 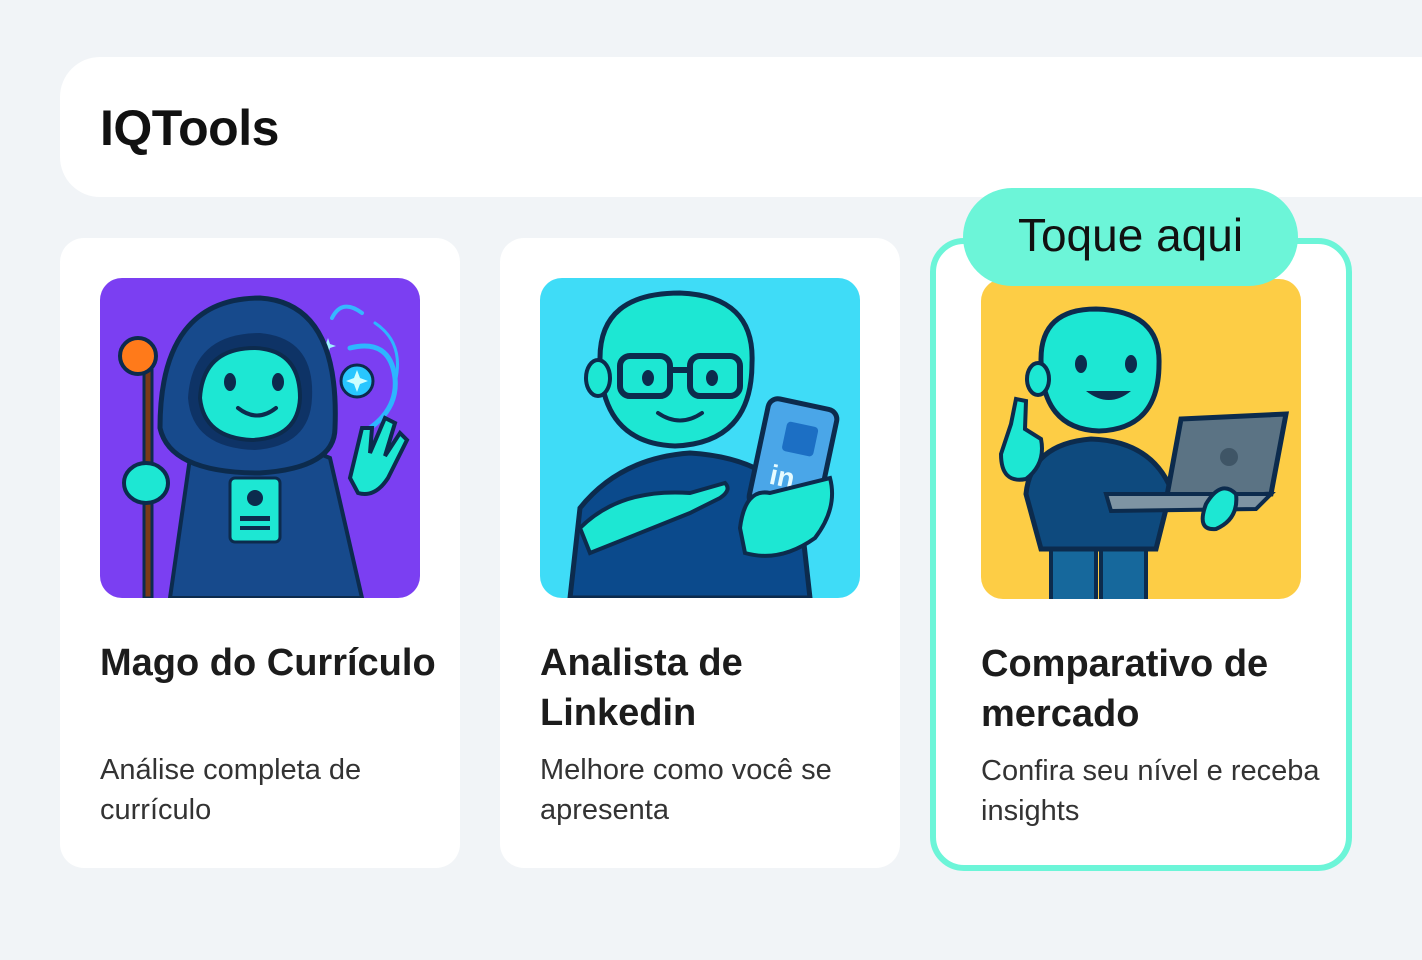 What do you see at coordinates (189, 128) in the screenshot?
I see `app-title: IQTools` at bounding box center [189, 128].